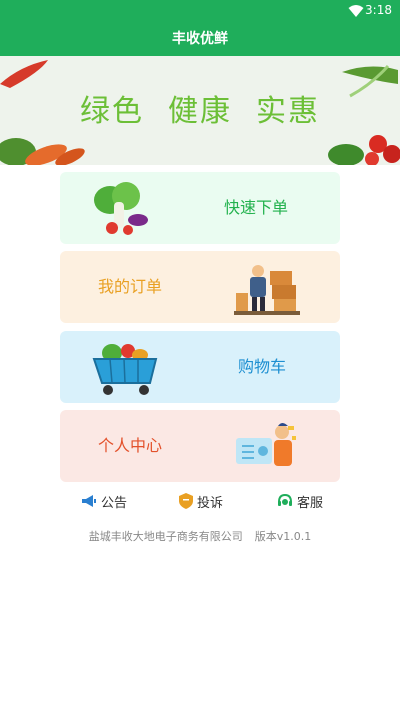 The height and width of the screenshot is (710, 400). Describe the element at coordinates (200, 367) in the screenshot. I see `cart-card: 购物车` at that location.